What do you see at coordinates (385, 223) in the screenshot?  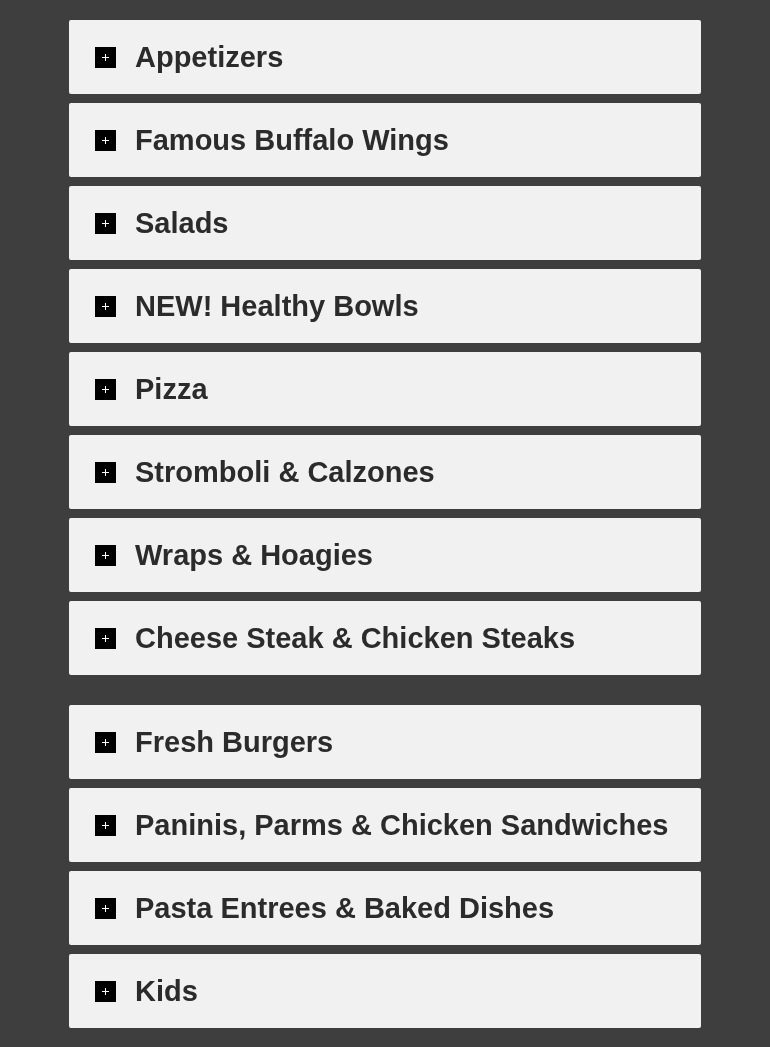 I see `accordion-header: Salads` at bounding box center [385, 223].